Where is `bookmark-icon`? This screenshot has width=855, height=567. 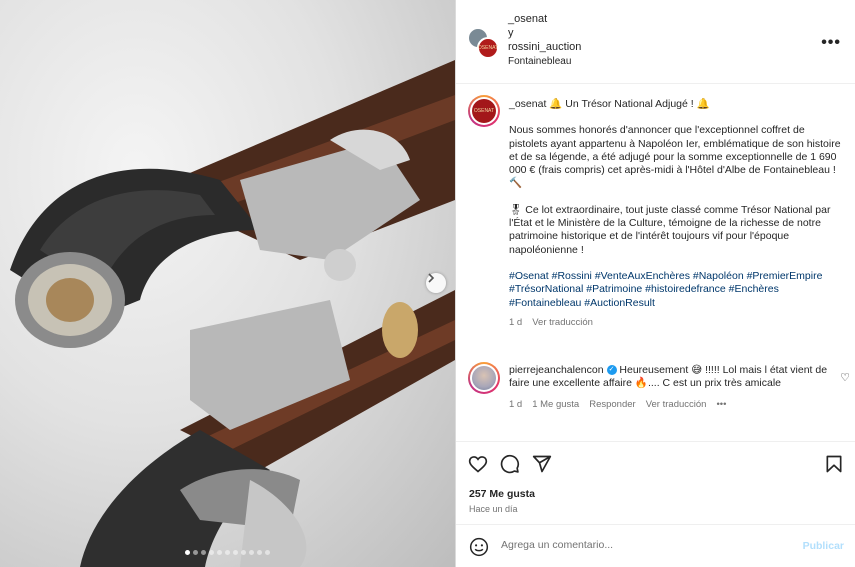
bookmark-icon is located at coordinates (834, 464).